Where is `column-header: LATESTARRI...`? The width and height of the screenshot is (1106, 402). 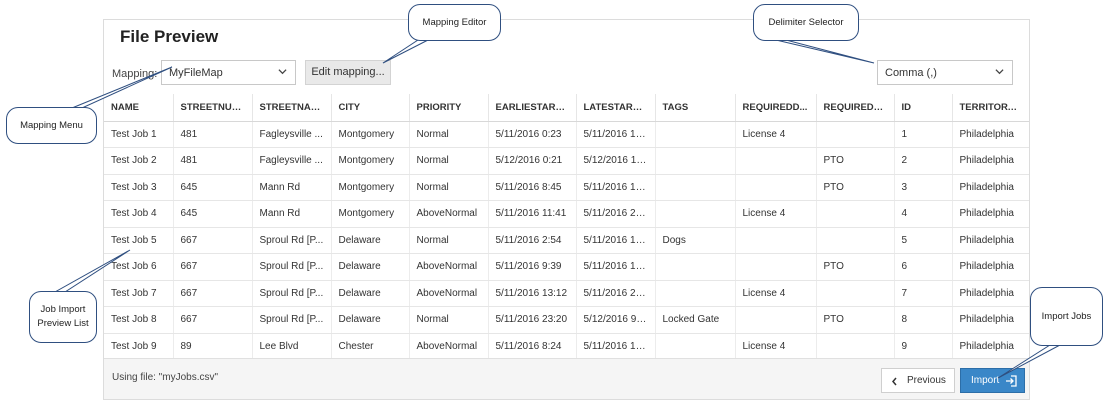 column-header: LATESTARRI... is located at coordinates (615, 108).